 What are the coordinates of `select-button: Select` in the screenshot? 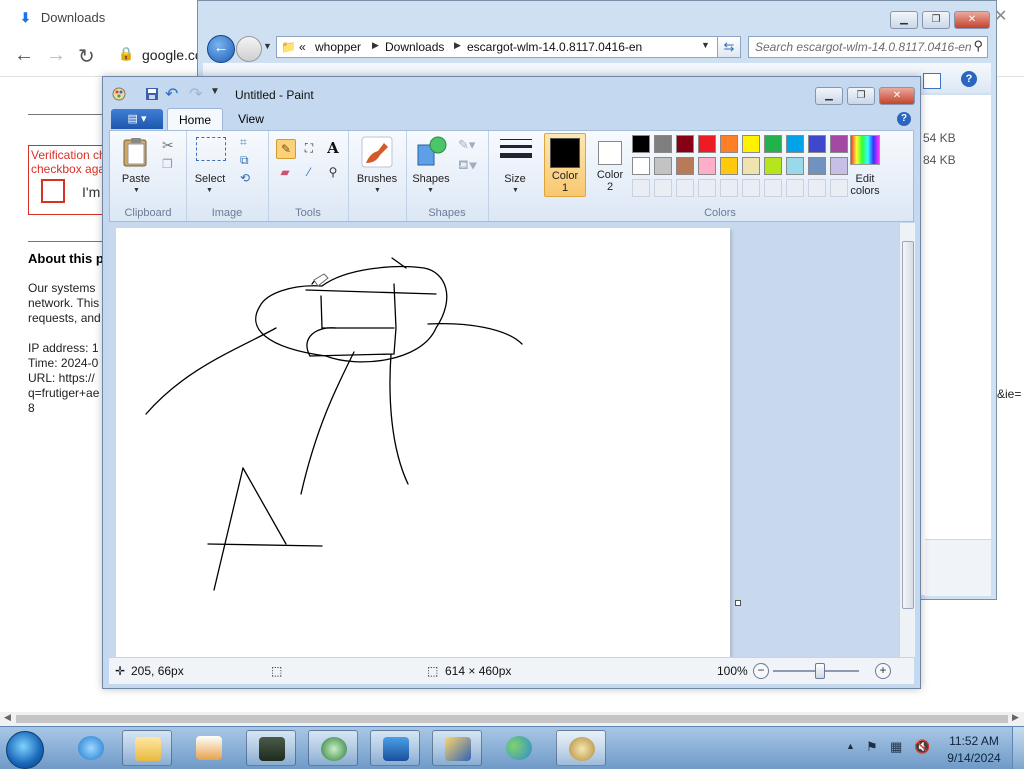 It's located at (210, 179).